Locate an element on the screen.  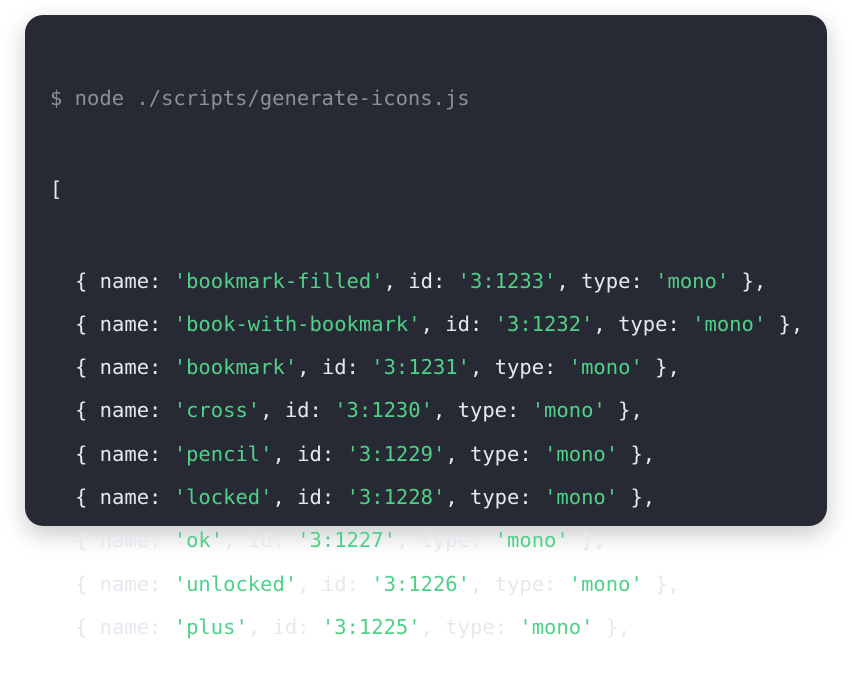
entry-name-value: 'bookmark-filled' is located at coordinates (278, 280).